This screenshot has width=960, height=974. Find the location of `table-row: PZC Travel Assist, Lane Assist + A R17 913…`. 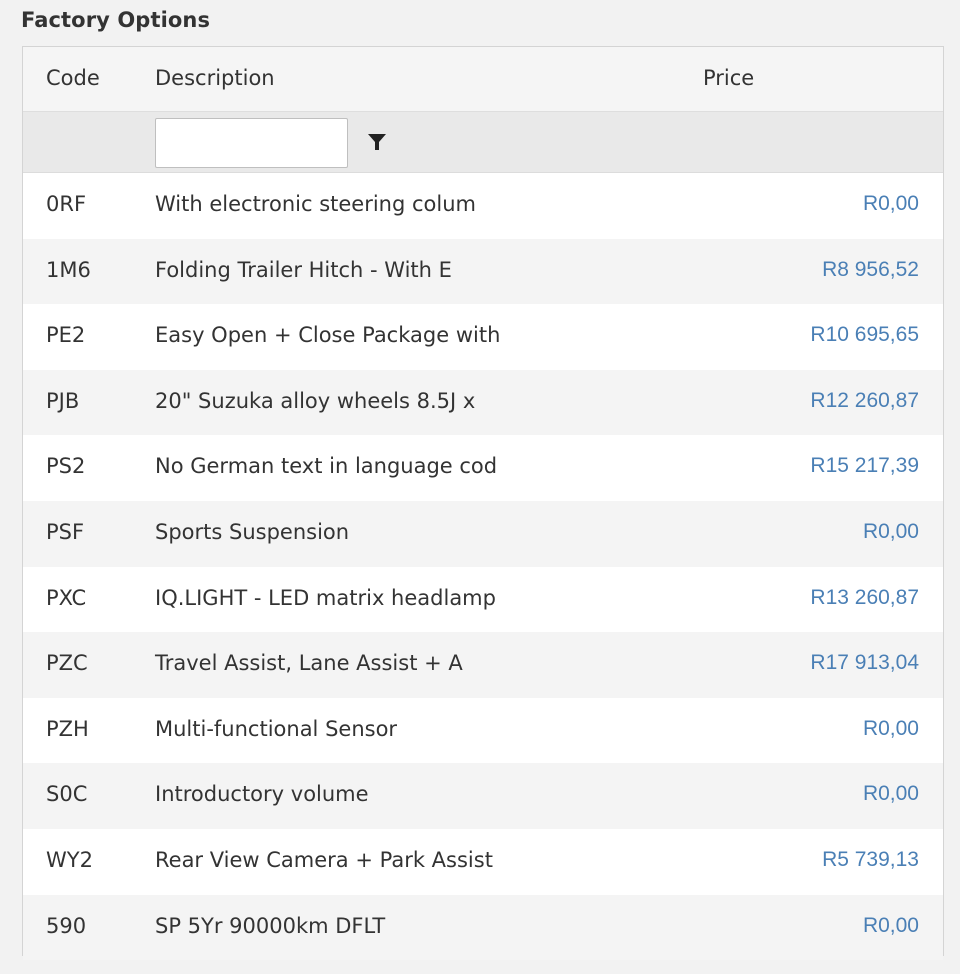

table-row: PZC Travel Assist, Lane Assist + A R17 913… is located at coordinates (483, 665).